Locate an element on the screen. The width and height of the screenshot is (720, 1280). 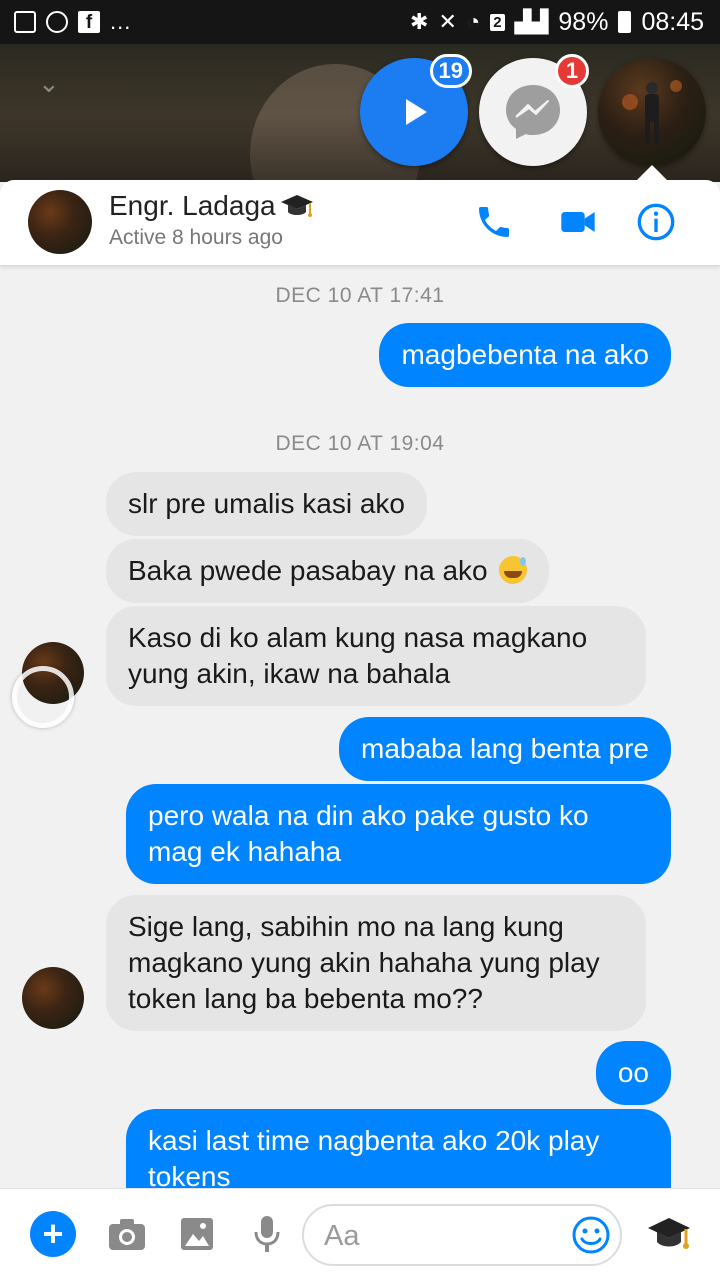
video-chat-head: 19 is located at coordinates (416, 110).